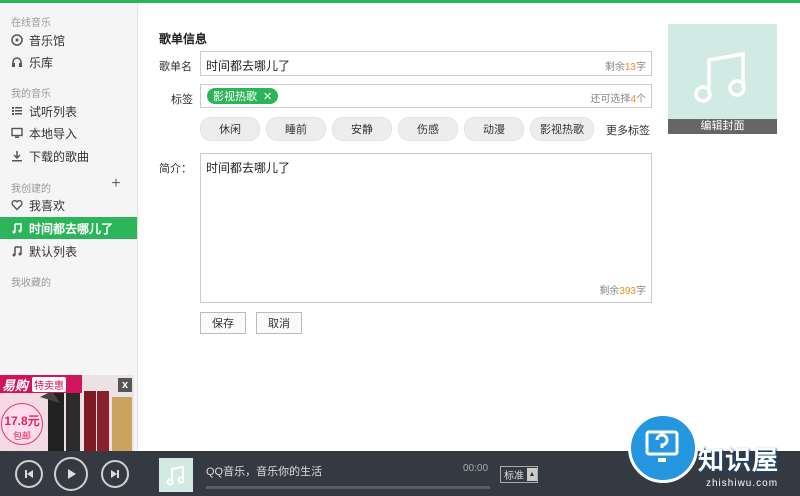  I want to click on track-title: QQ音乐，音乐你的生活, so click(264, 472).